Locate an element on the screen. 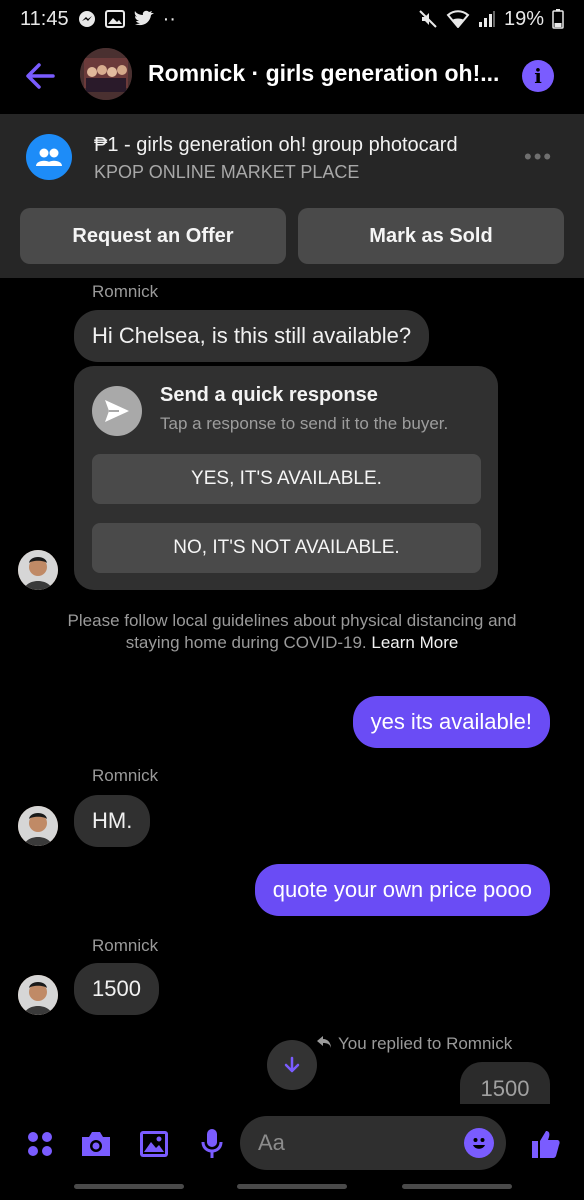  conversation-avatar is located at coordinates (106, 74).